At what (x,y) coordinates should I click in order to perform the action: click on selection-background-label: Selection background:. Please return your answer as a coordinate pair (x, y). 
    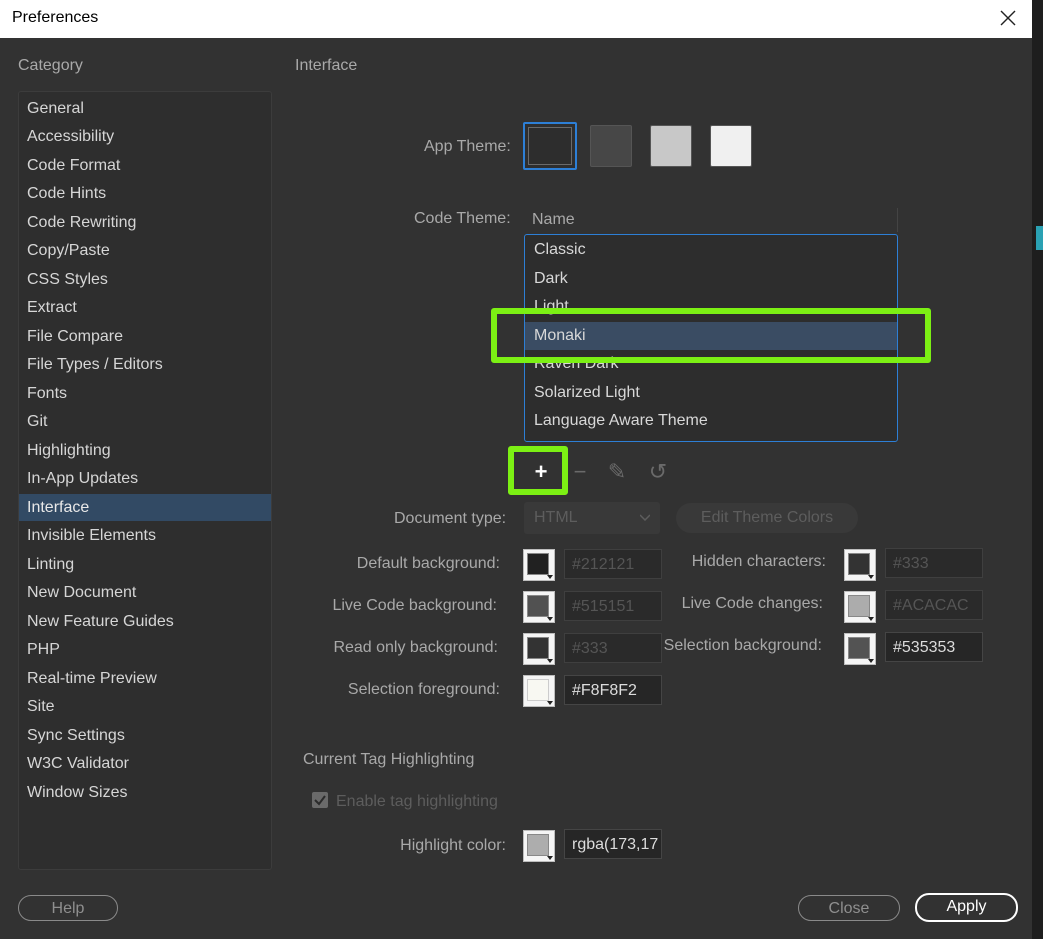
    Looking at the image, I should click on (742, 645).